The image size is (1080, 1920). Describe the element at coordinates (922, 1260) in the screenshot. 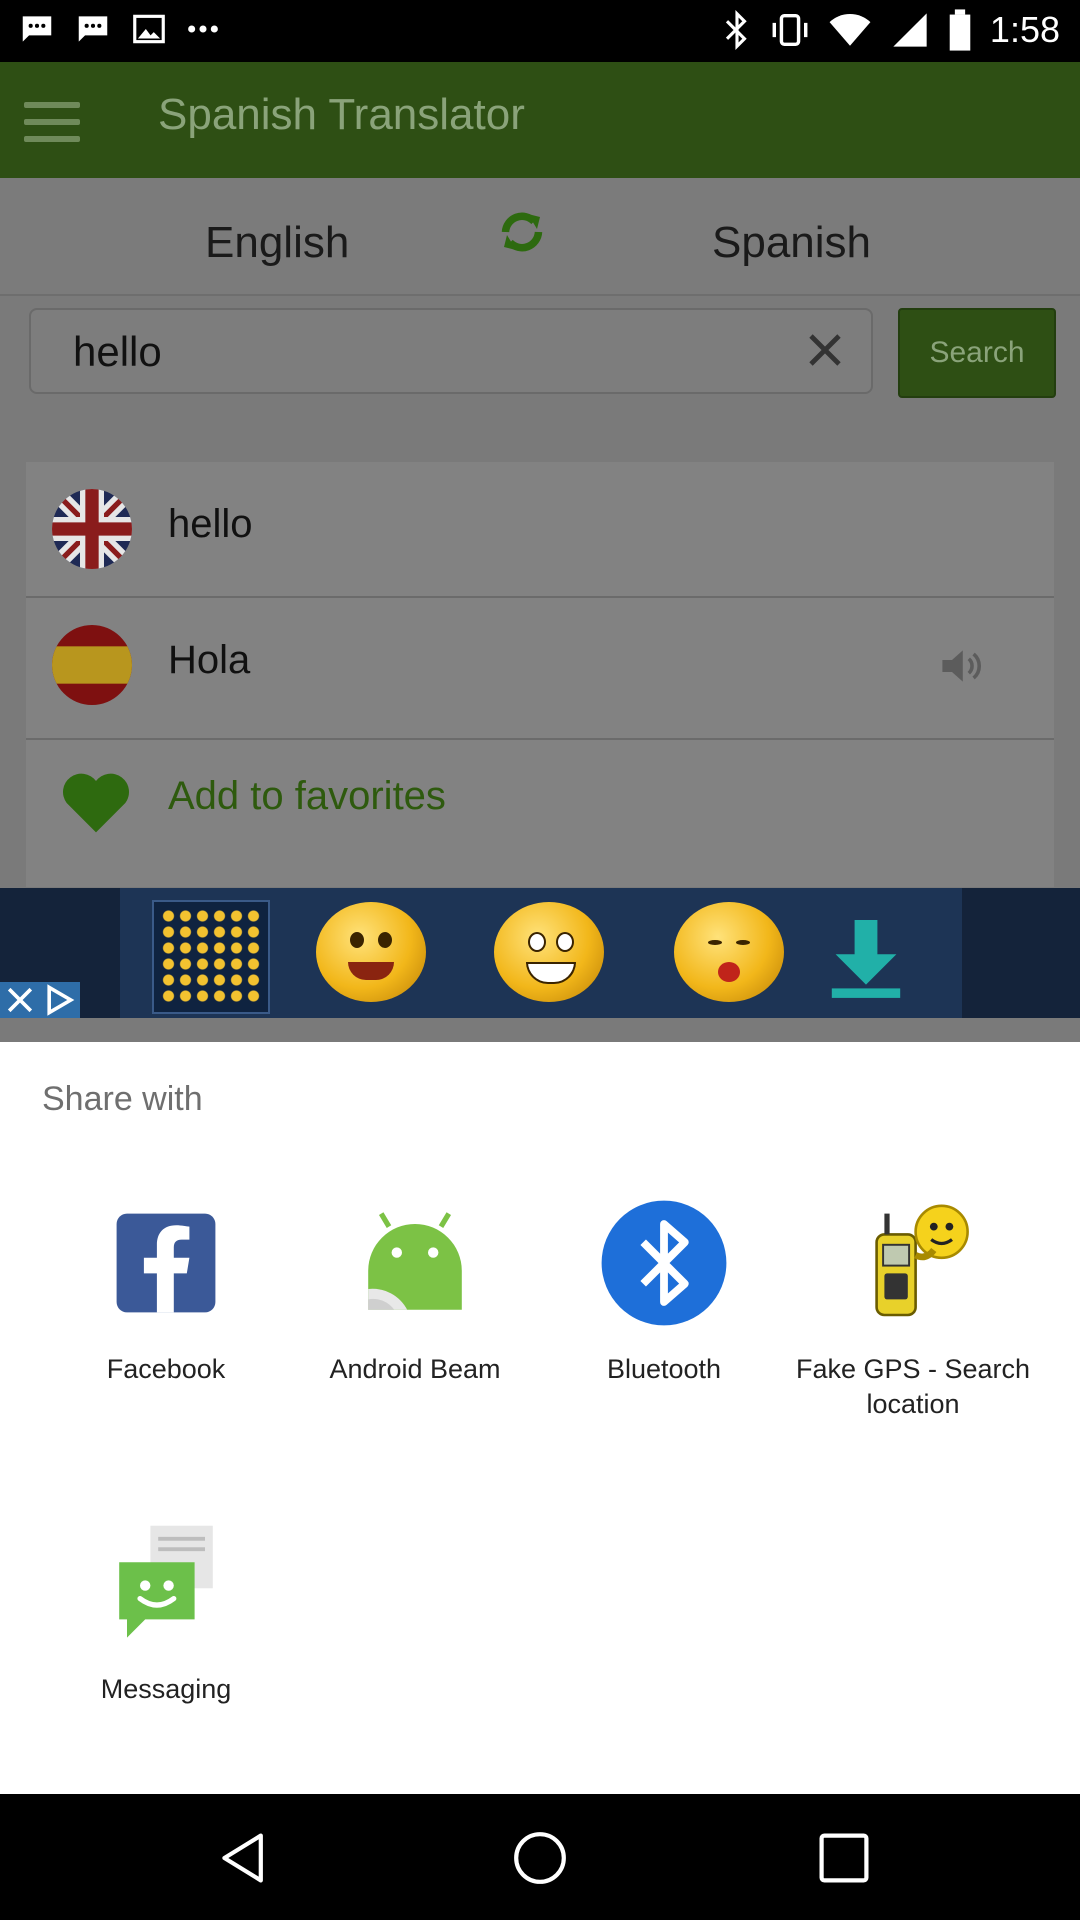

I see `fake-gps-icon` at that location.